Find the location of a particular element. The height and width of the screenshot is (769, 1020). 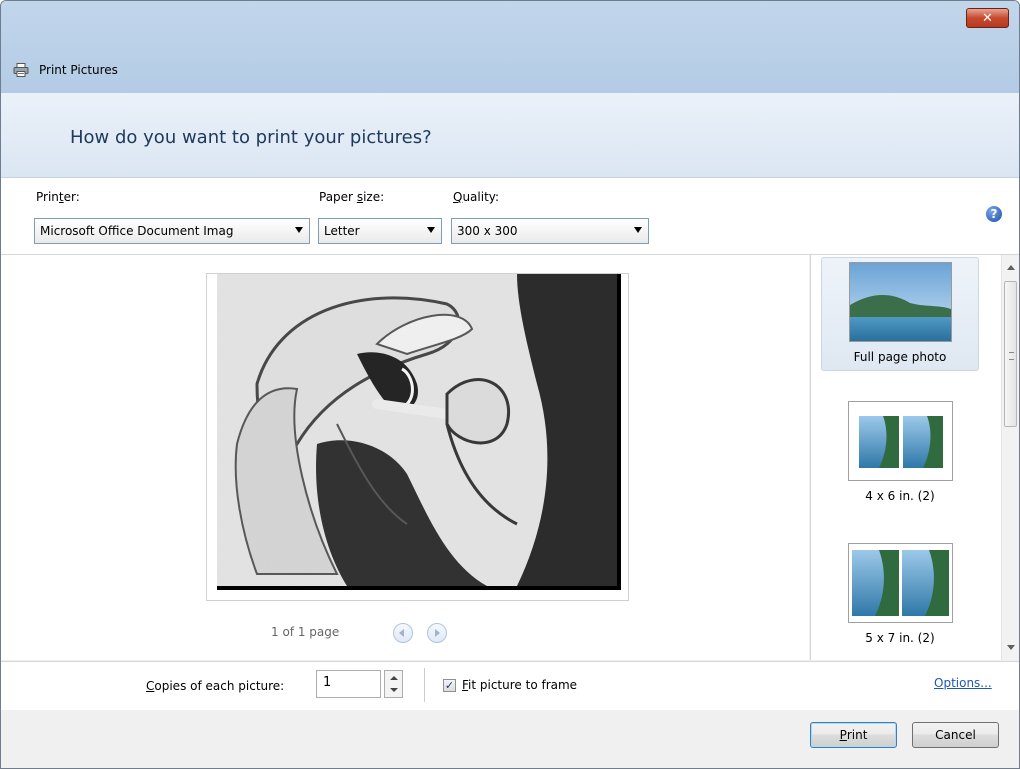

page-counter: 1 of 1 page is located at coordinates (305, 632).